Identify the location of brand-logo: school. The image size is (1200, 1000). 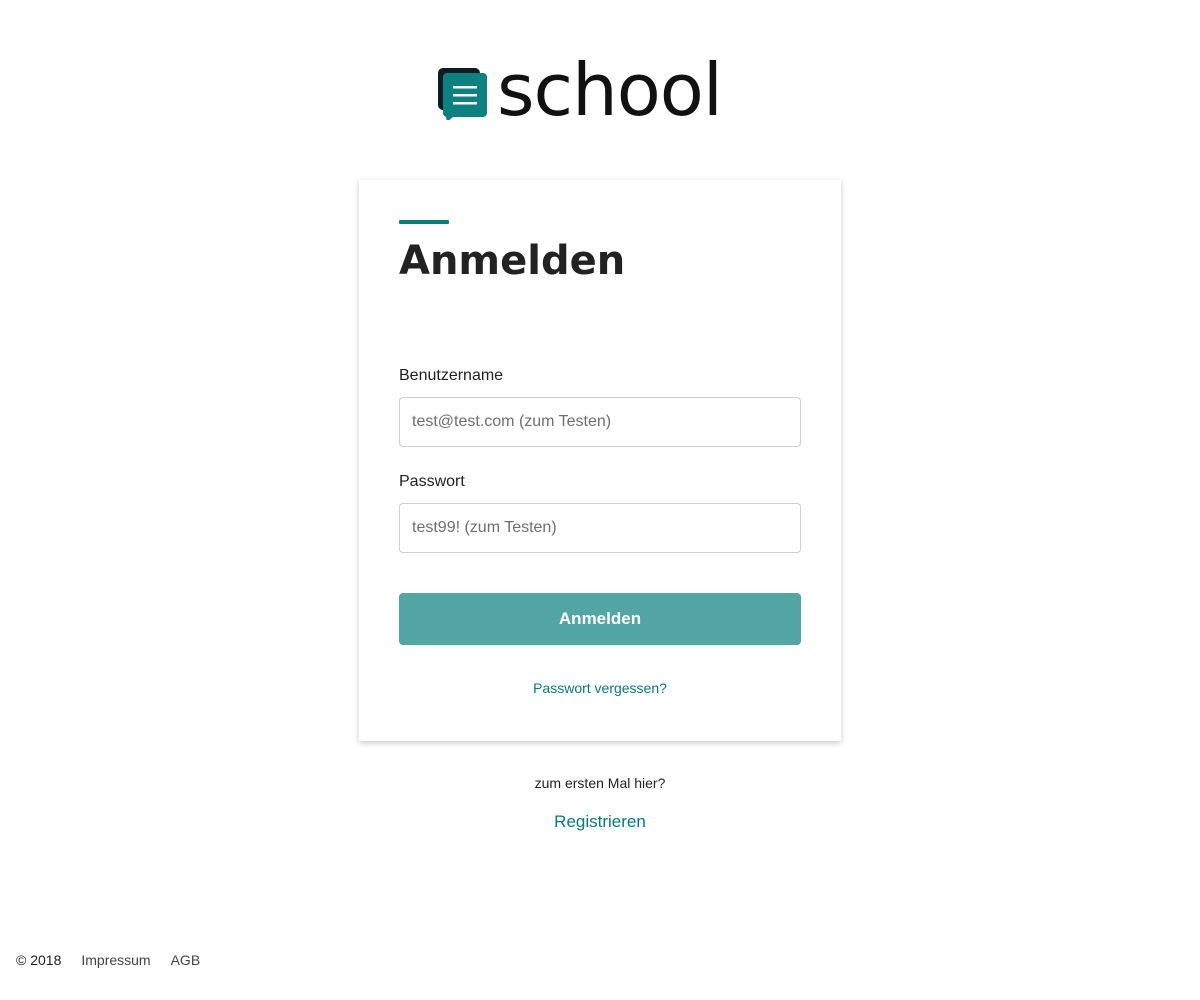
(580, 90).